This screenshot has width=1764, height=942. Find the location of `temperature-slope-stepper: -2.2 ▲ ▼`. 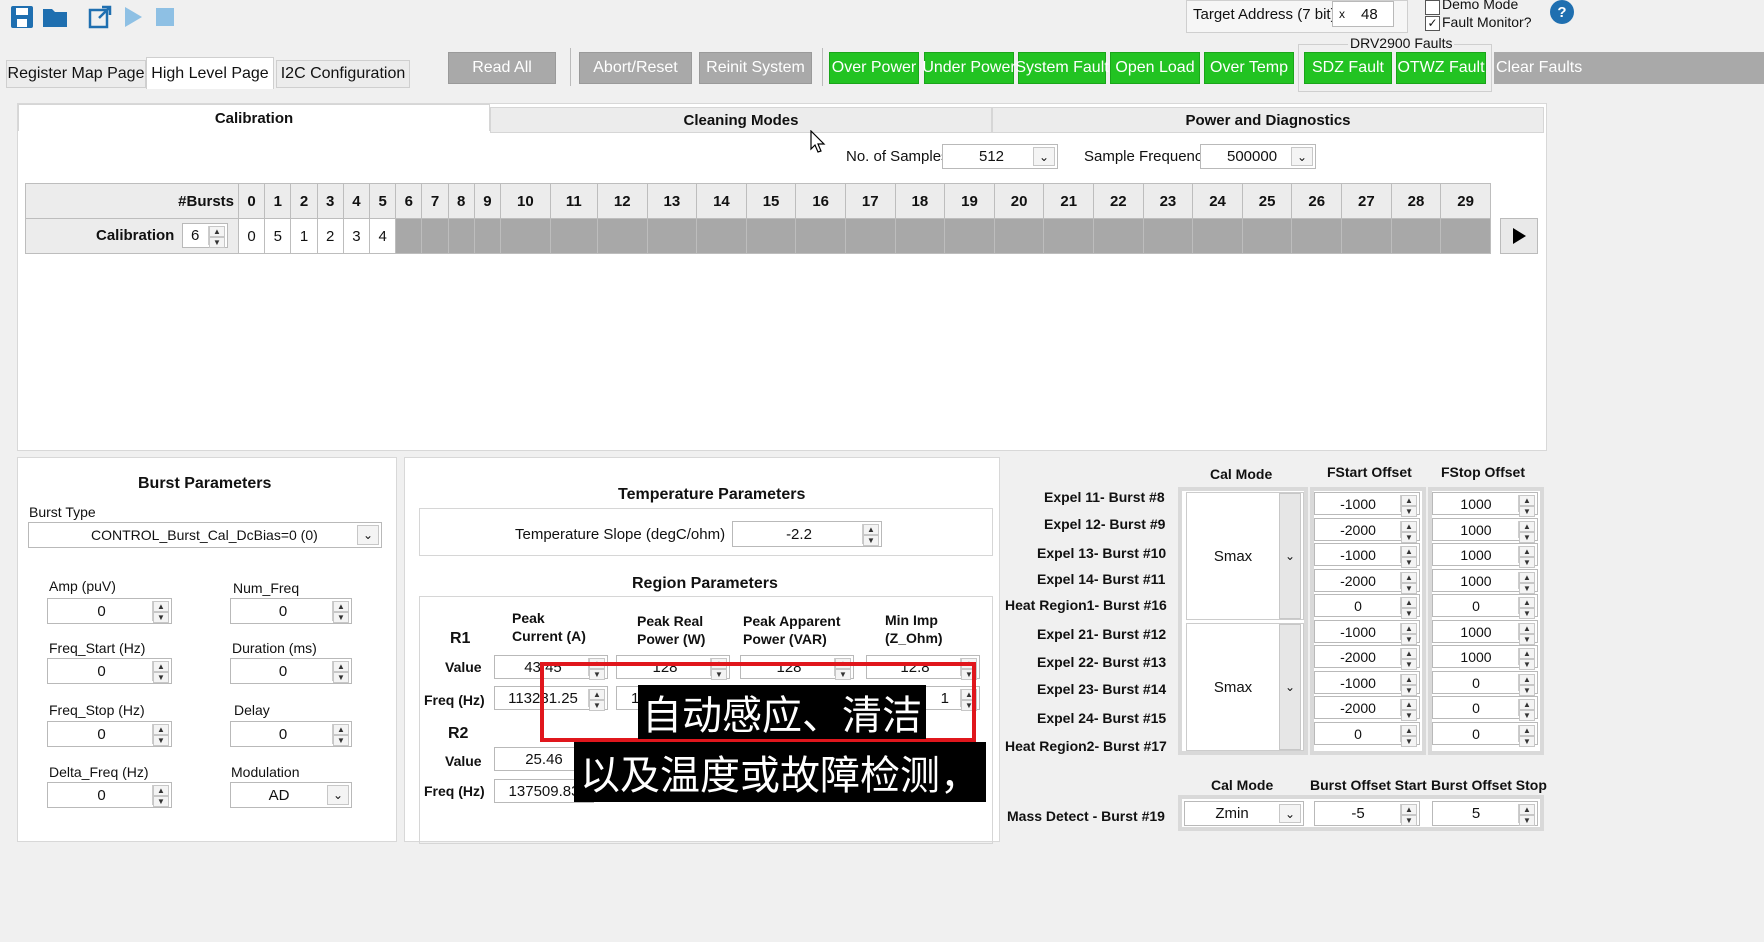

temperature-slope-stepper: -2.2 ▲ ▼ is located at coordinates (807, 534).